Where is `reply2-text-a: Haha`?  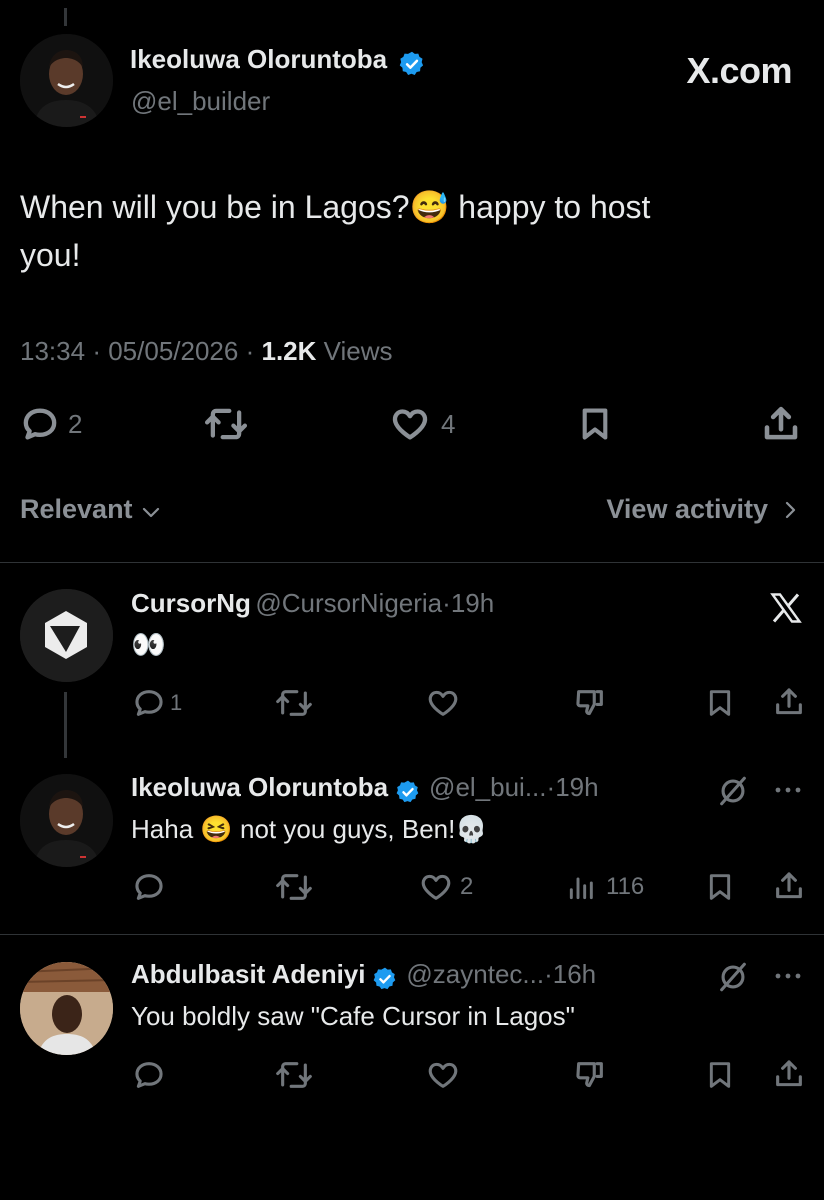 reply2-text-a: Haha is located at coordinates (166, 829).